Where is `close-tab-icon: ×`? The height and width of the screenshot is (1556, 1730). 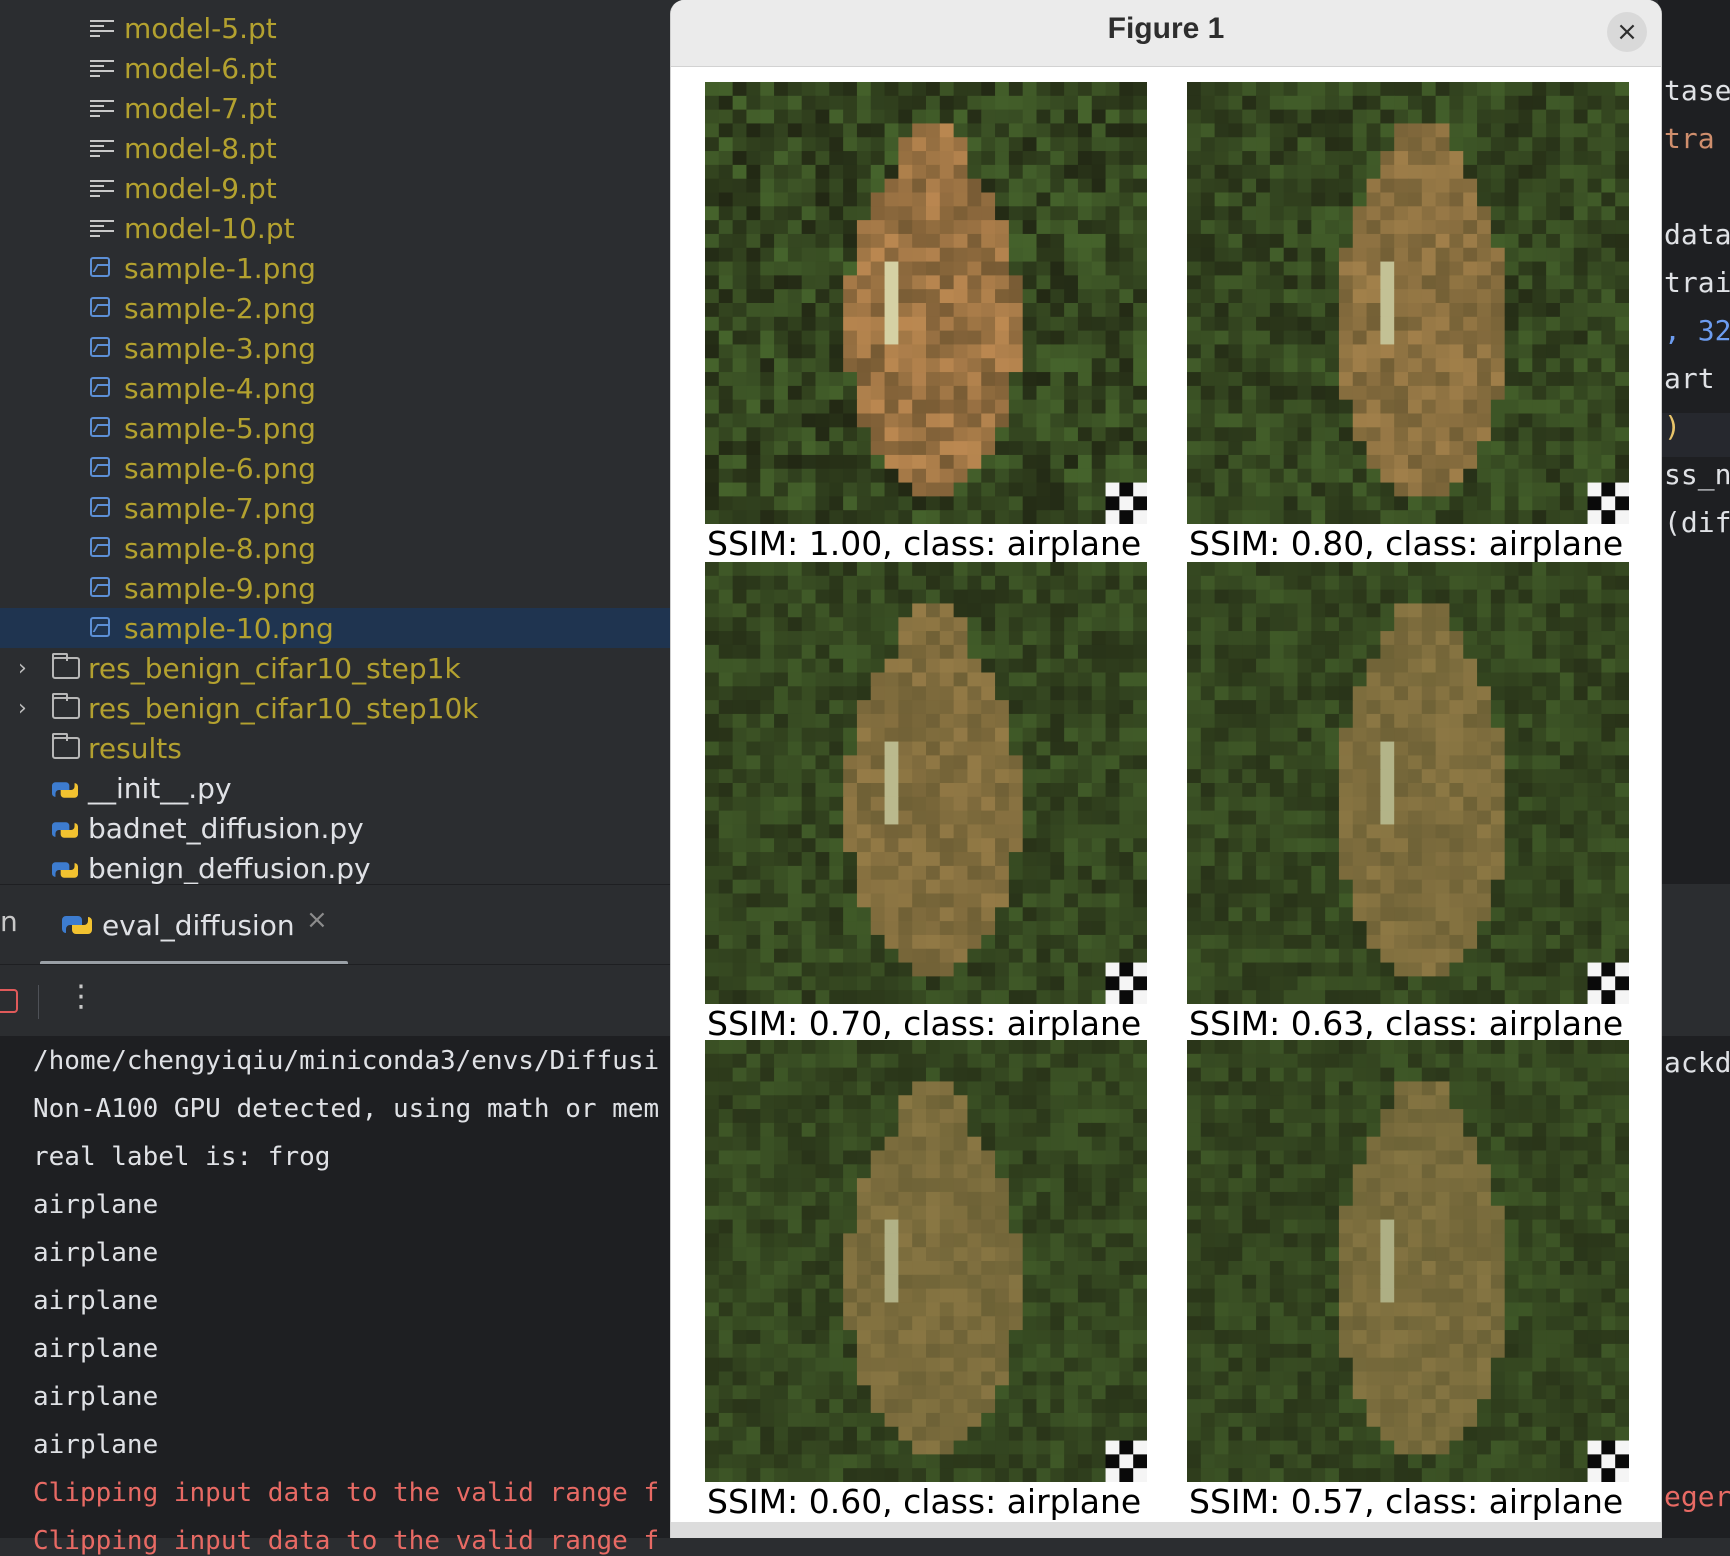
close-tab-icon: × is located at coordinates (317, 920).